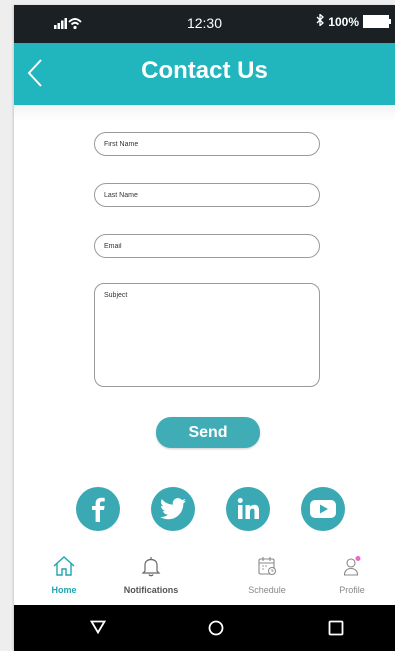 The image size is (395, 651). I want to click on home-nav-button, so click(216, 630).